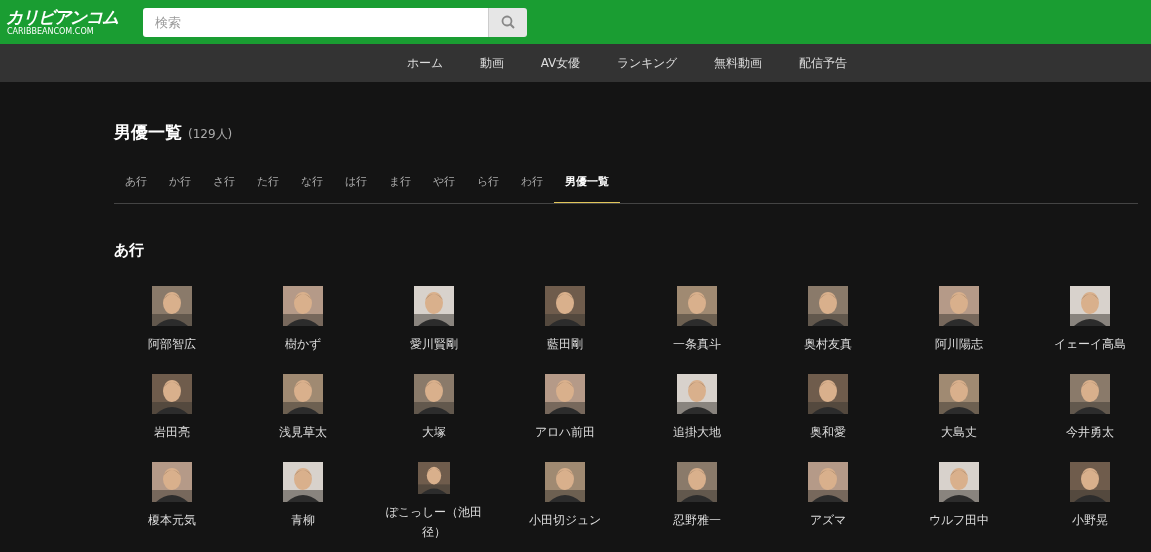 Image resolution: width=1151 pixels, height=552 pixels. What do you see at coordinates (434, 325) in the screenshot?
I see `actor-card: 愛川賢剛` at bounding box center [434, 325].